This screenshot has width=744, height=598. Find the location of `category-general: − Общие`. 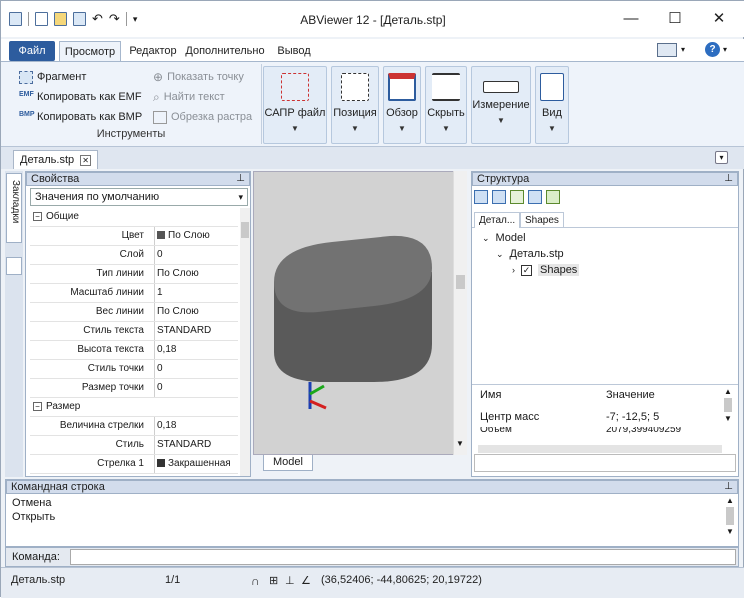

category-general: − Общие is located at coordinates (134, 217).